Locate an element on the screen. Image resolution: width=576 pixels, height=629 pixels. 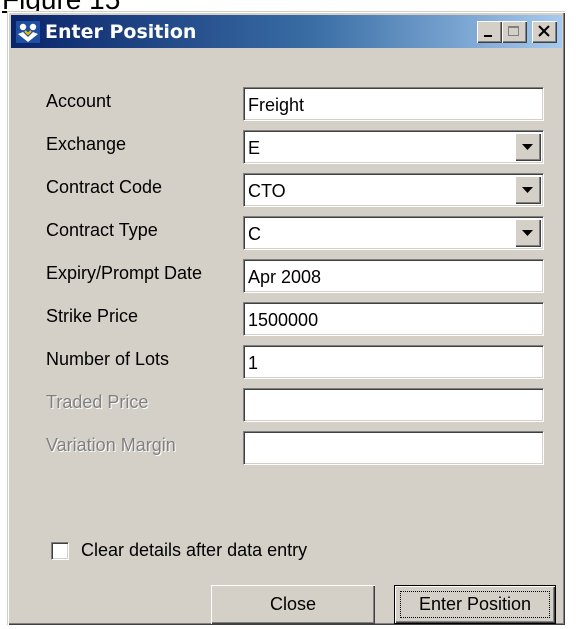
maximize-icon is located at coordinates (513, 31).